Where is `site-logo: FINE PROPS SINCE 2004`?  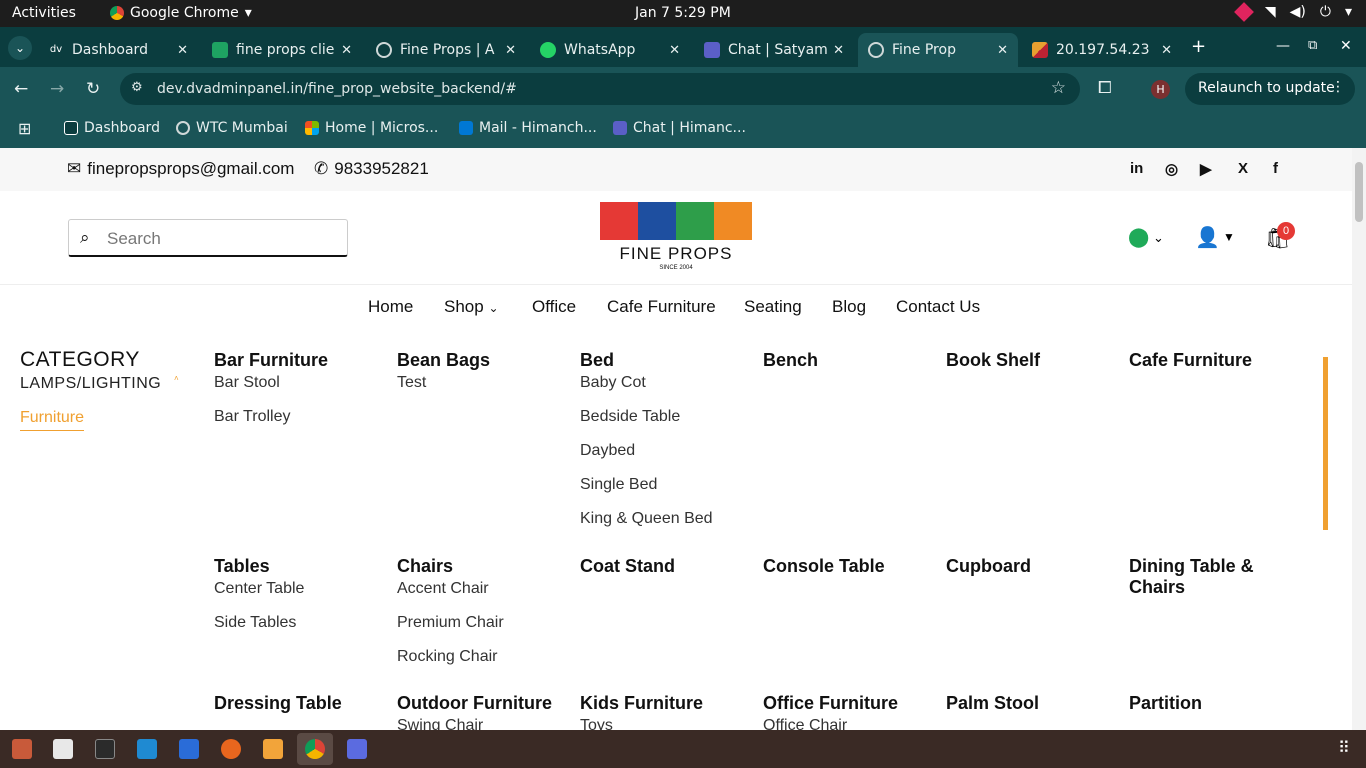 site-logo: FINE PROPS SINCE 2004 is located at coordinates (676, 238).